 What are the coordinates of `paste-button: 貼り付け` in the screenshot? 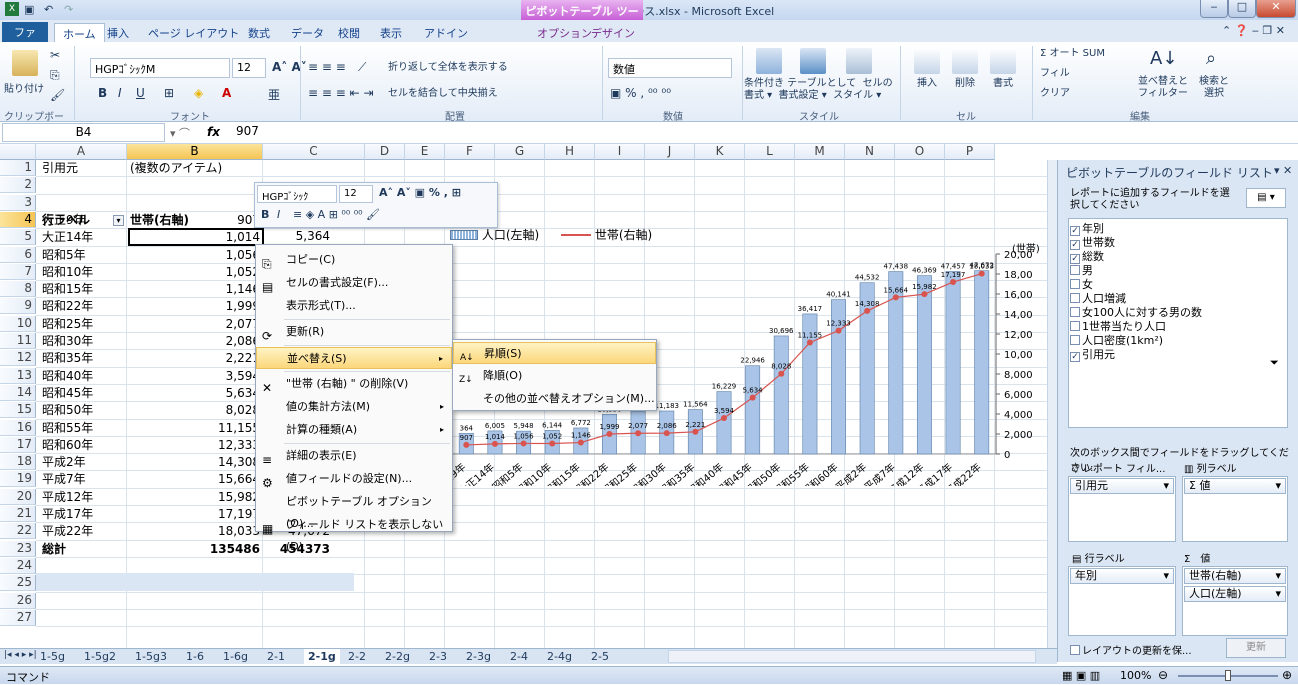 It's located at (24, 90).